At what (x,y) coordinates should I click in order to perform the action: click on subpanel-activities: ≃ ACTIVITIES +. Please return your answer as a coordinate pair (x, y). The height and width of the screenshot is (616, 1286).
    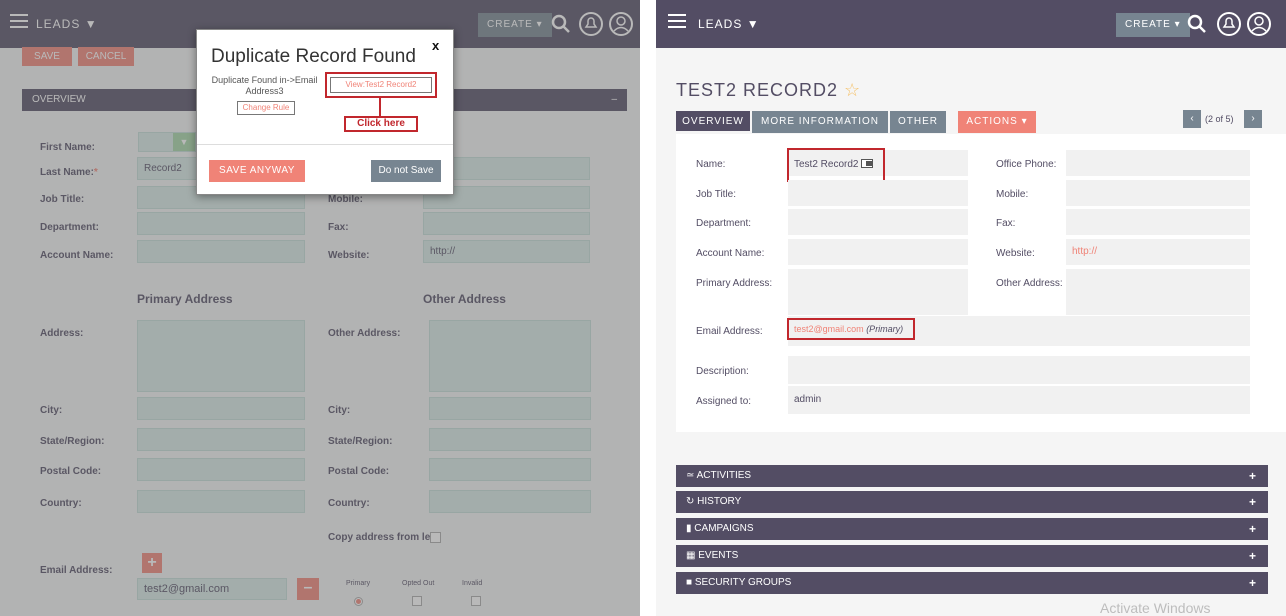
    Looking at the image, I should click on (972, 476).